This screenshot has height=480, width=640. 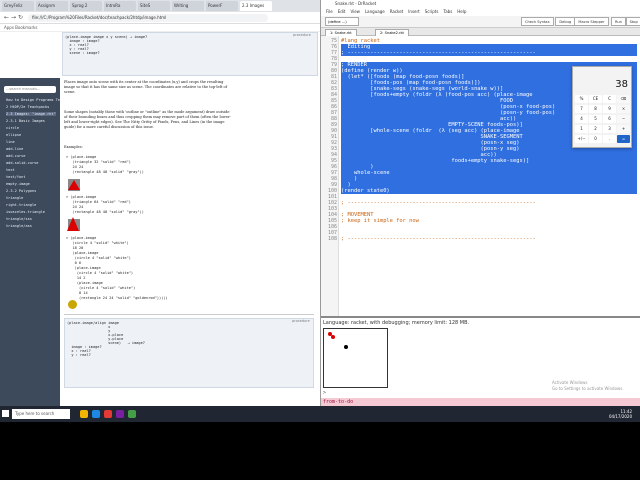 What do you see at coordinates (13, 135) in the screenshot?
I see `sidebar-item: ellipse` at bounding box center [13, 135].